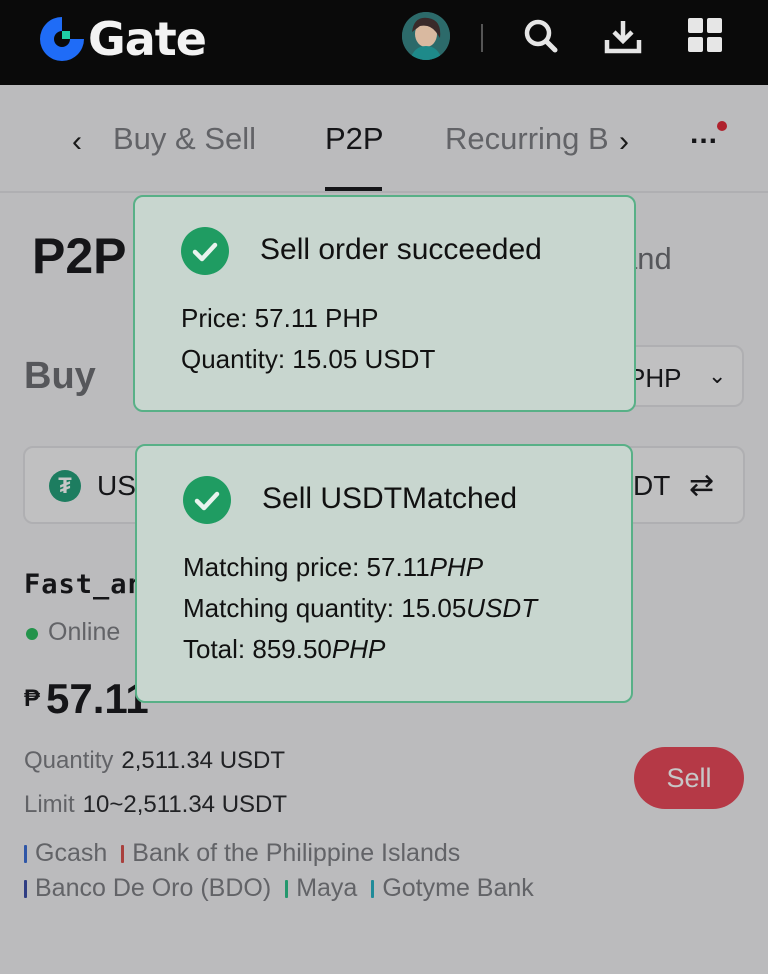 The height and width of the screenshot is (974, 768). I want to click on avatar, so click(426, 36).